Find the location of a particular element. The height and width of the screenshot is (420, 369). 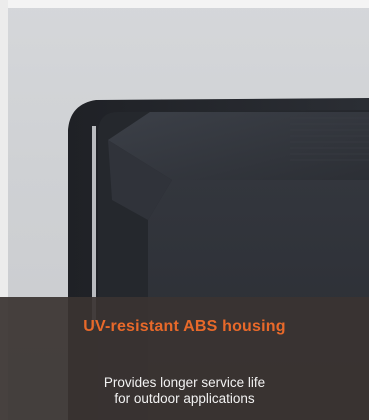

caption-line-2: for outdoor applications is located at coordinates (184, 398).